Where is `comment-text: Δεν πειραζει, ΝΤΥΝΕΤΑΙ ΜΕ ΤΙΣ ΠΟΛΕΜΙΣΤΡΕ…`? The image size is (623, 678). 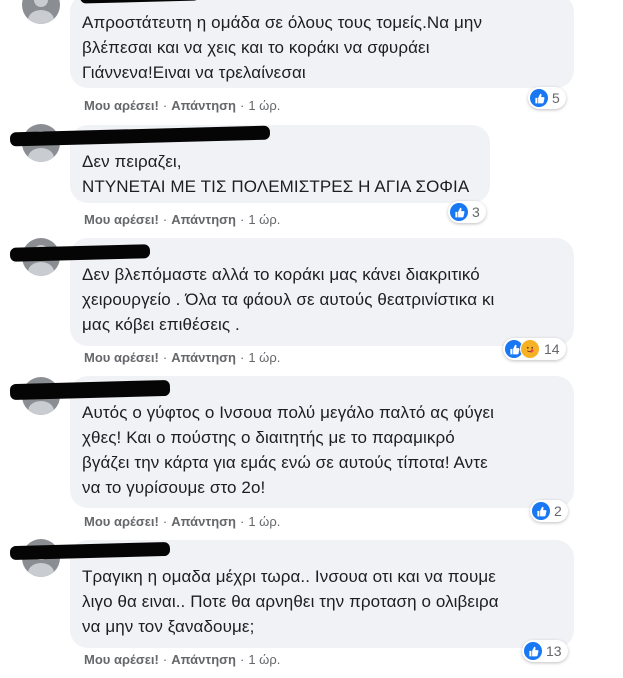 comment-text: Δεν πειραζει, ΝΤΥΝΕΤΑΙ ΜΕ ΤΙΣ ΠΟΛΕΜΙΣΤΡΕ… is located at coordinates (276, 174).